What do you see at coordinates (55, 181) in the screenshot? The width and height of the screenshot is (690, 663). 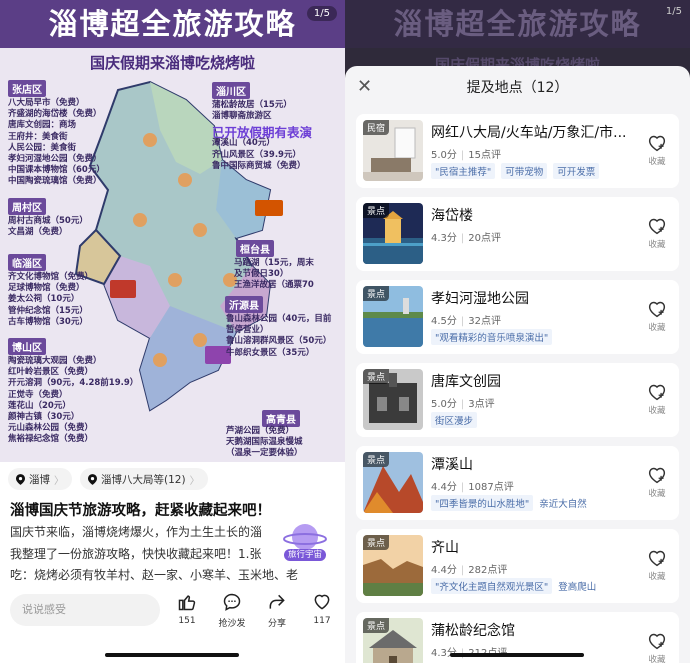 I see `attraction: 中国陶瓷琉璃馆（免费）` at bounding box center [55, 181].